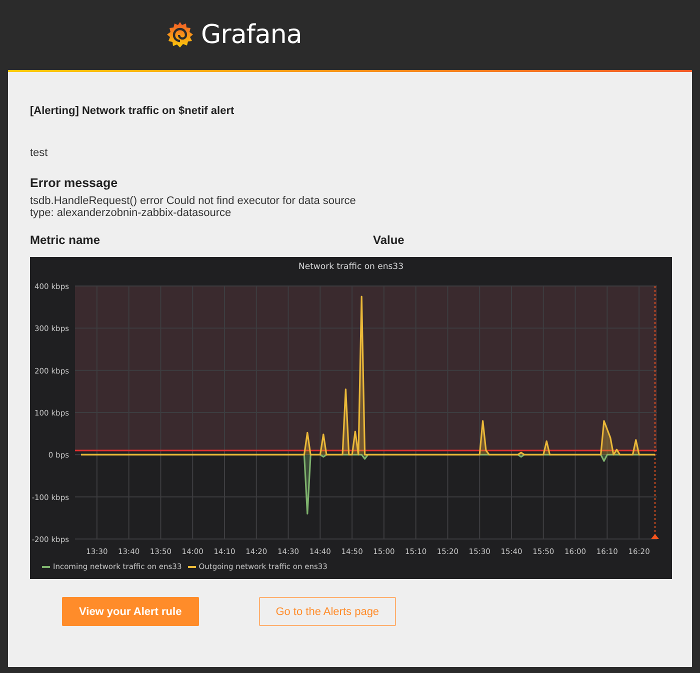 The image size is (700, 673). I want to click on chart-title: Network traffic on ens33, so click(351, 267).